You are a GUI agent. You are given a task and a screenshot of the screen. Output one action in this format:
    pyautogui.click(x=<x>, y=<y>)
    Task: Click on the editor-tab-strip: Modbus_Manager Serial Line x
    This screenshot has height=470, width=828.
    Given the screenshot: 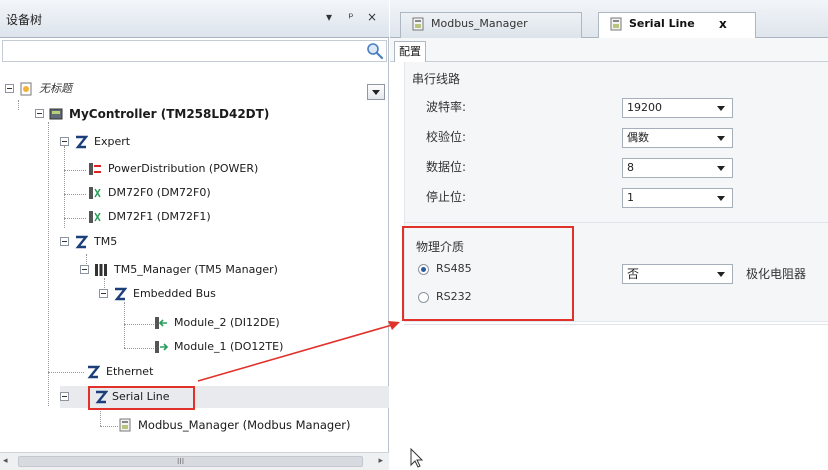 What is the action you would take?
    pyautogui.click(x=609, y=19)
    